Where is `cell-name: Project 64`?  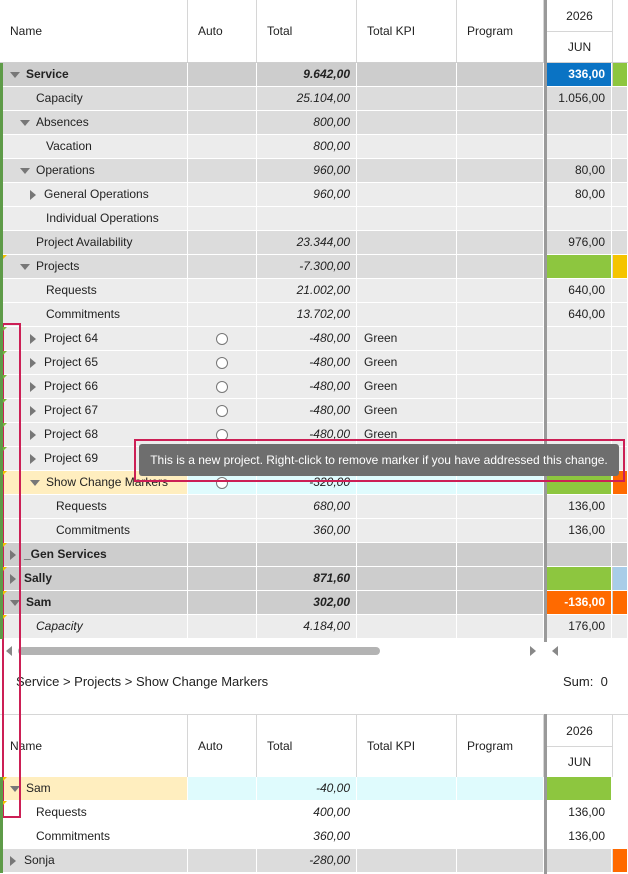
cell-name: Project 64 is located at coordinates (94, 338).